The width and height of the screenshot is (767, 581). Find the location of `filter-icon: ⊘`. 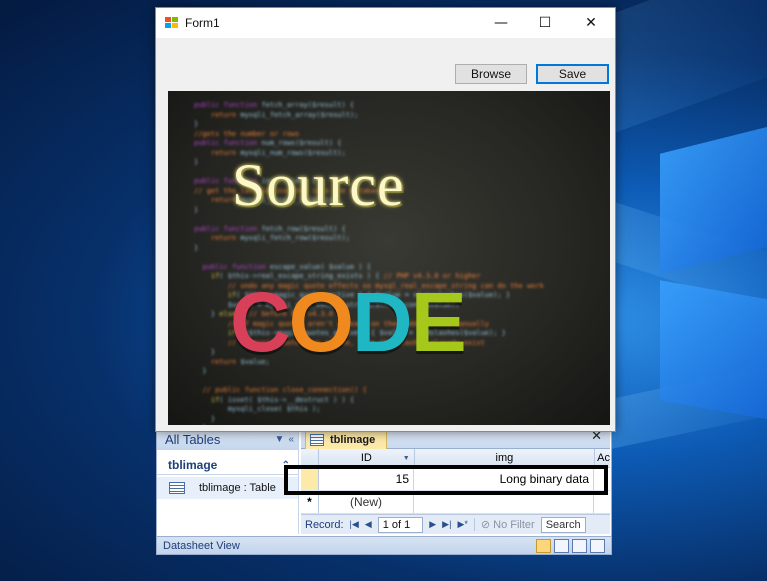

filter-icon: ⊘ is located at coordinates (487, 525).